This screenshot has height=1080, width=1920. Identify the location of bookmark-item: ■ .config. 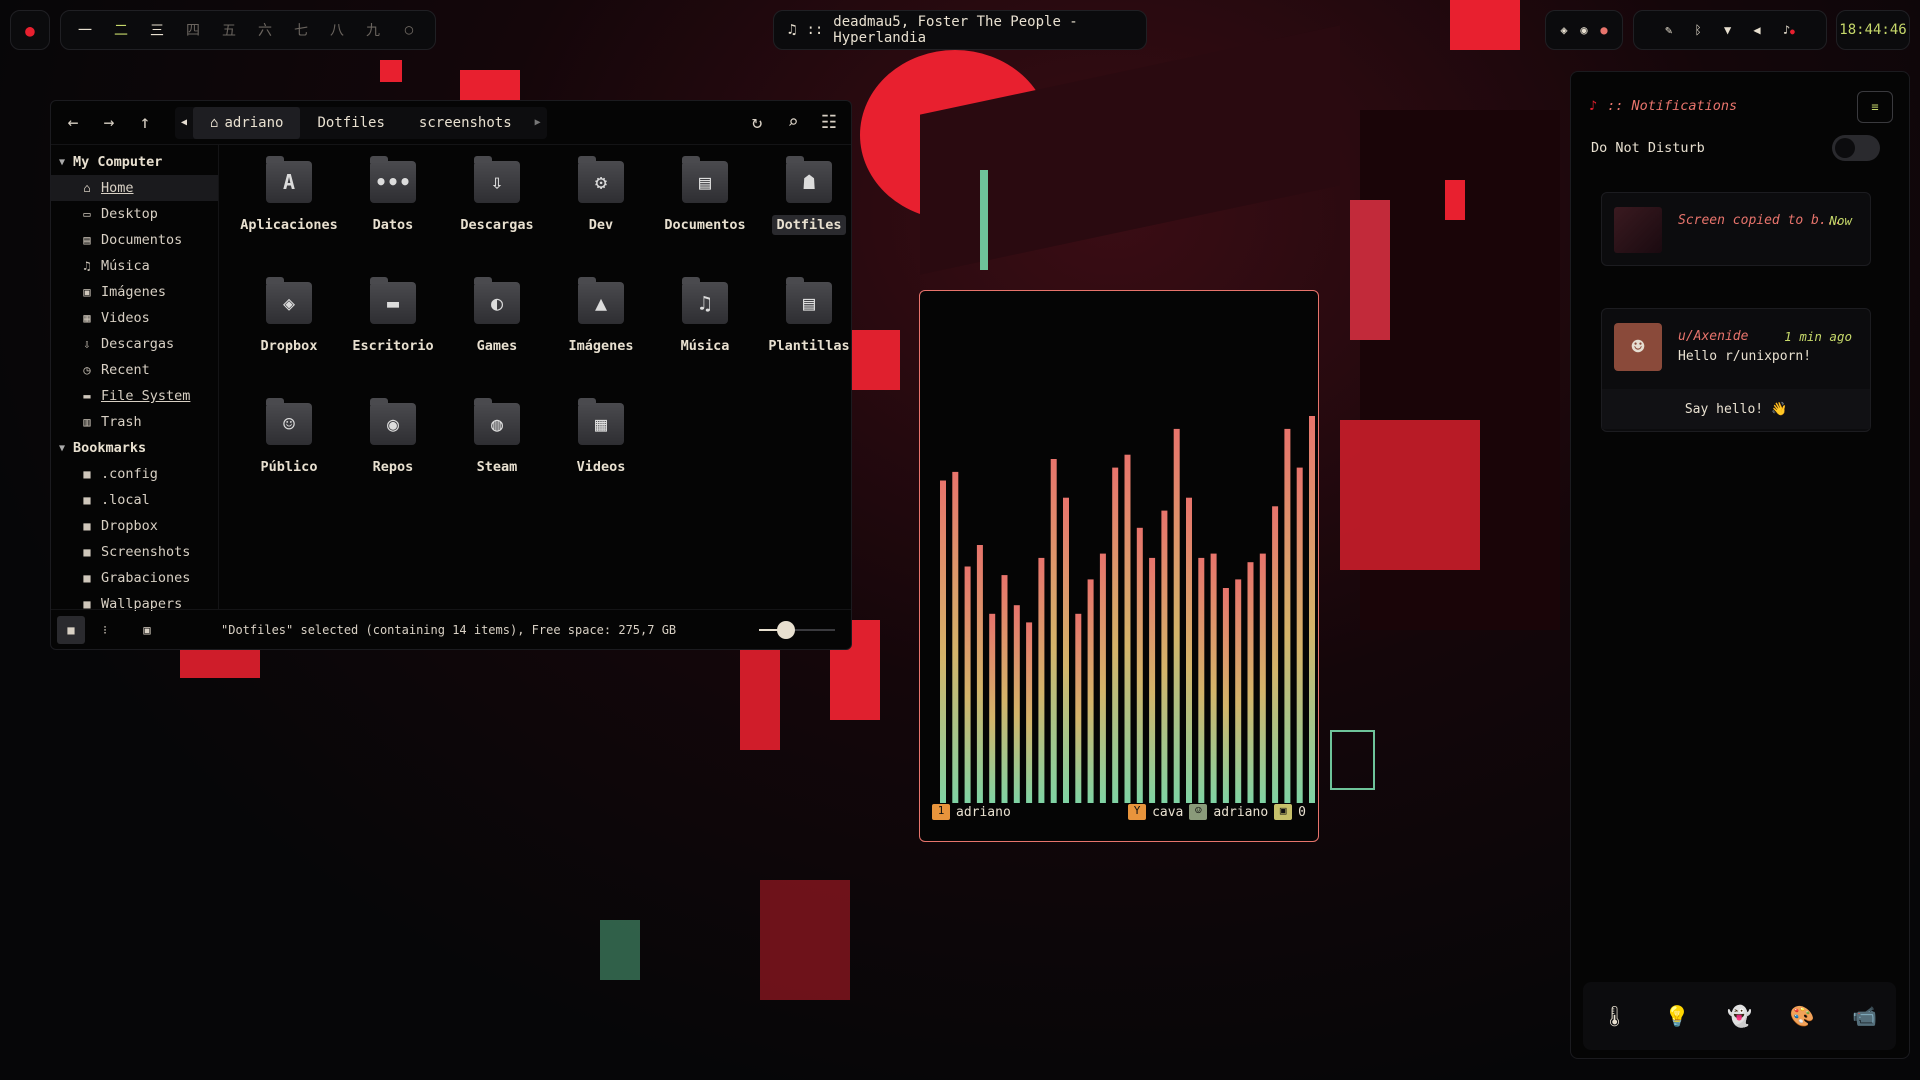
(134, 474).